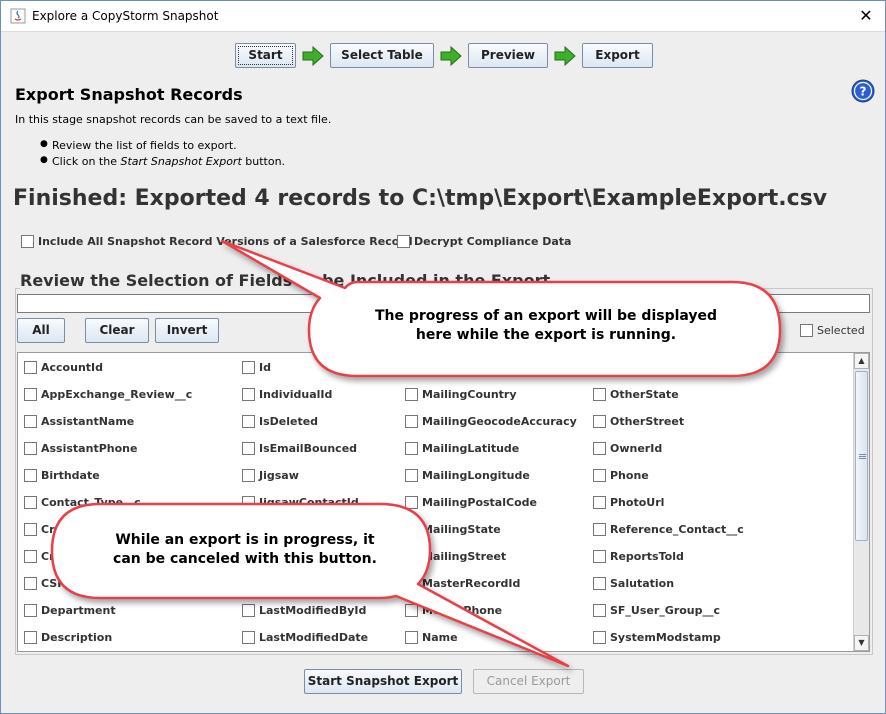 Image resolution: width=886 pixels, height=714 pixels. Describe the element at coordinates (63, 367) in the screenshot. I see `field-checkbox-item: AccountId` at that location.